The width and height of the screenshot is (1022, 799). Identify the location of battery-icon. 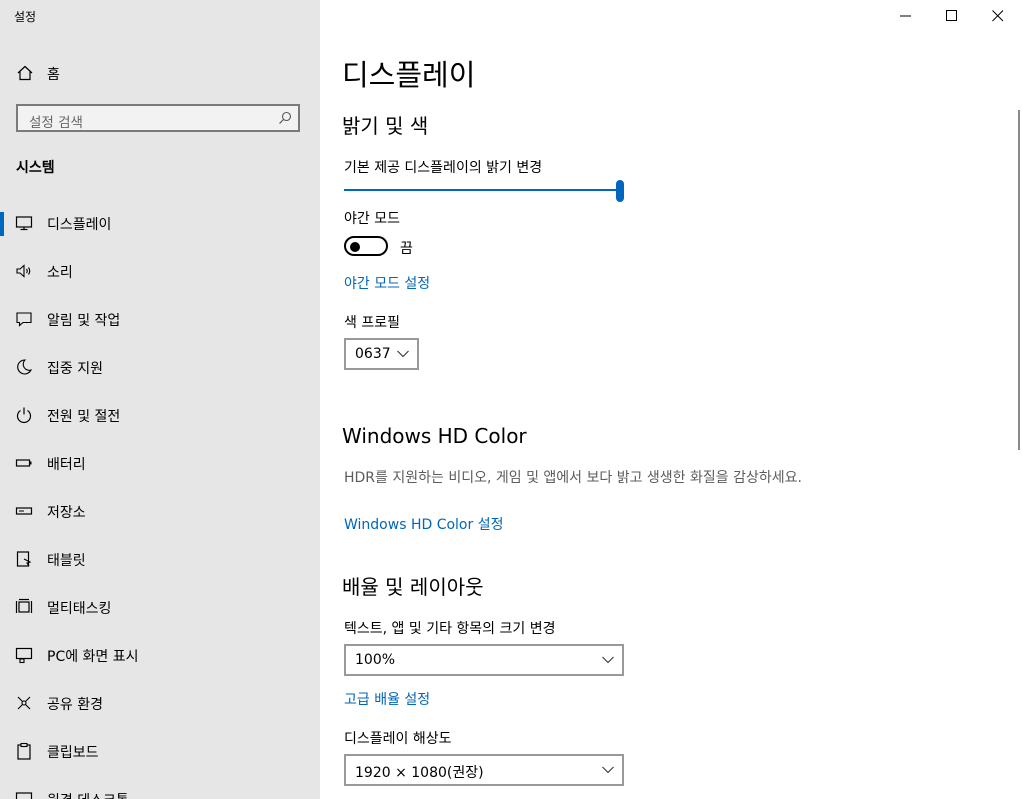
(23, 463).